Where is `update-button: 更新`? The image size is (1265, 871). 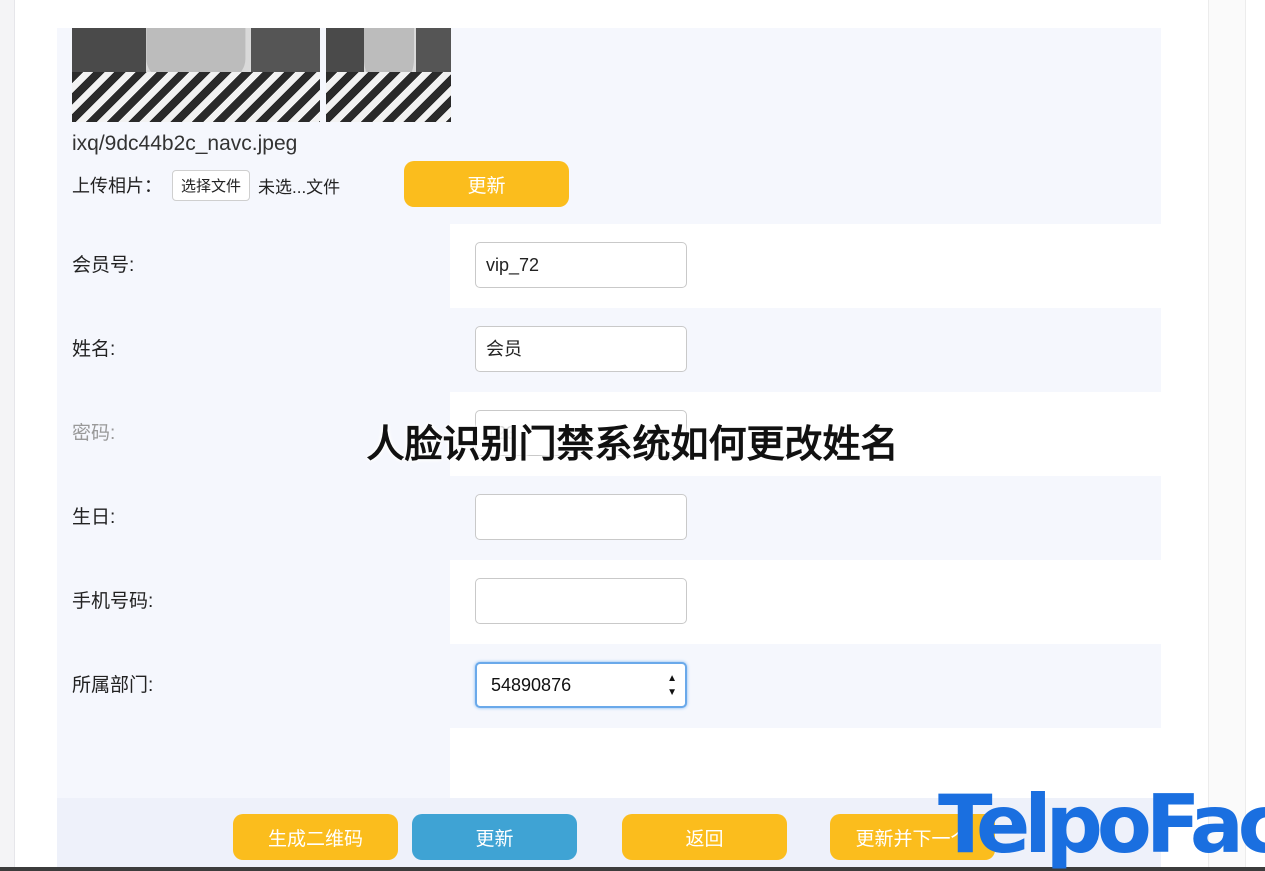
update-button: 更新 is located at coordinates (494, 837).